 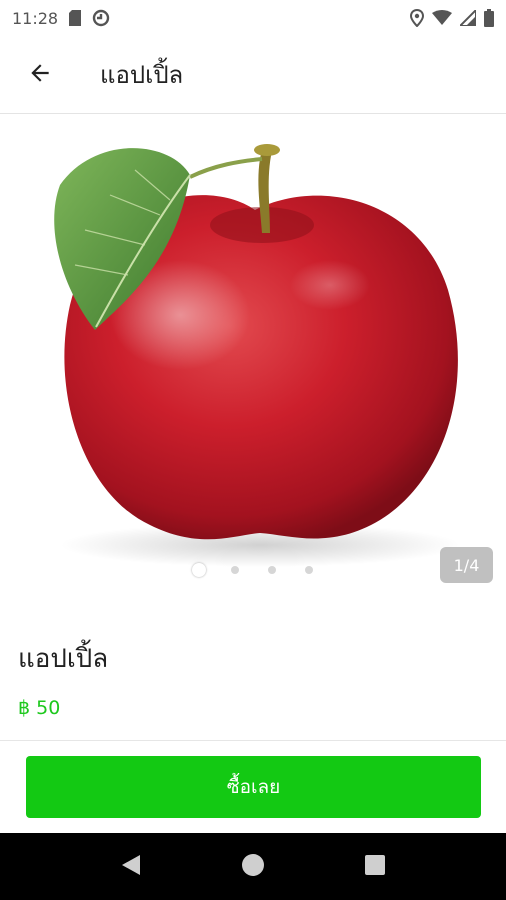 I want to click on product-price: ฿ 50, so click(x=39, y=708).